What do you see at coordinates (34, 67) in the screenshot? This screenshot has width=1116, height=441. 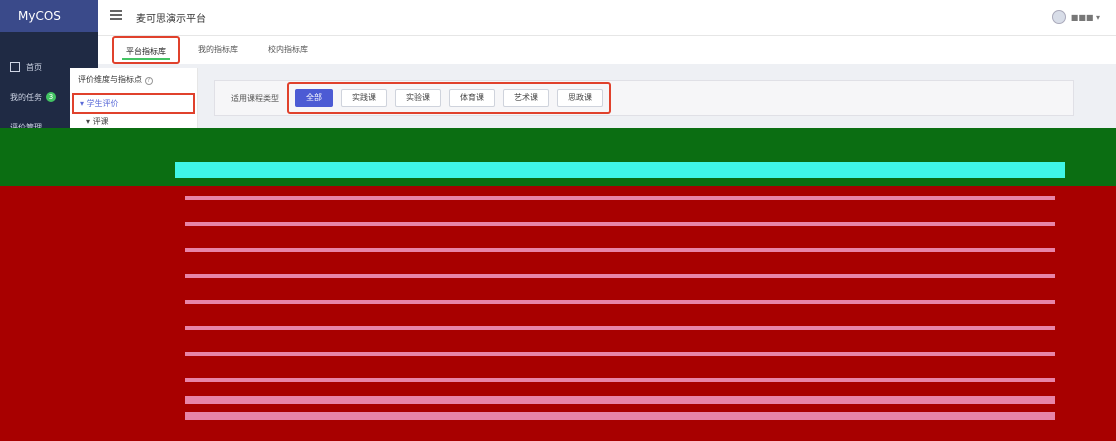 I see `sidebar-item-label: 首页` at bounding box center [34, 67].